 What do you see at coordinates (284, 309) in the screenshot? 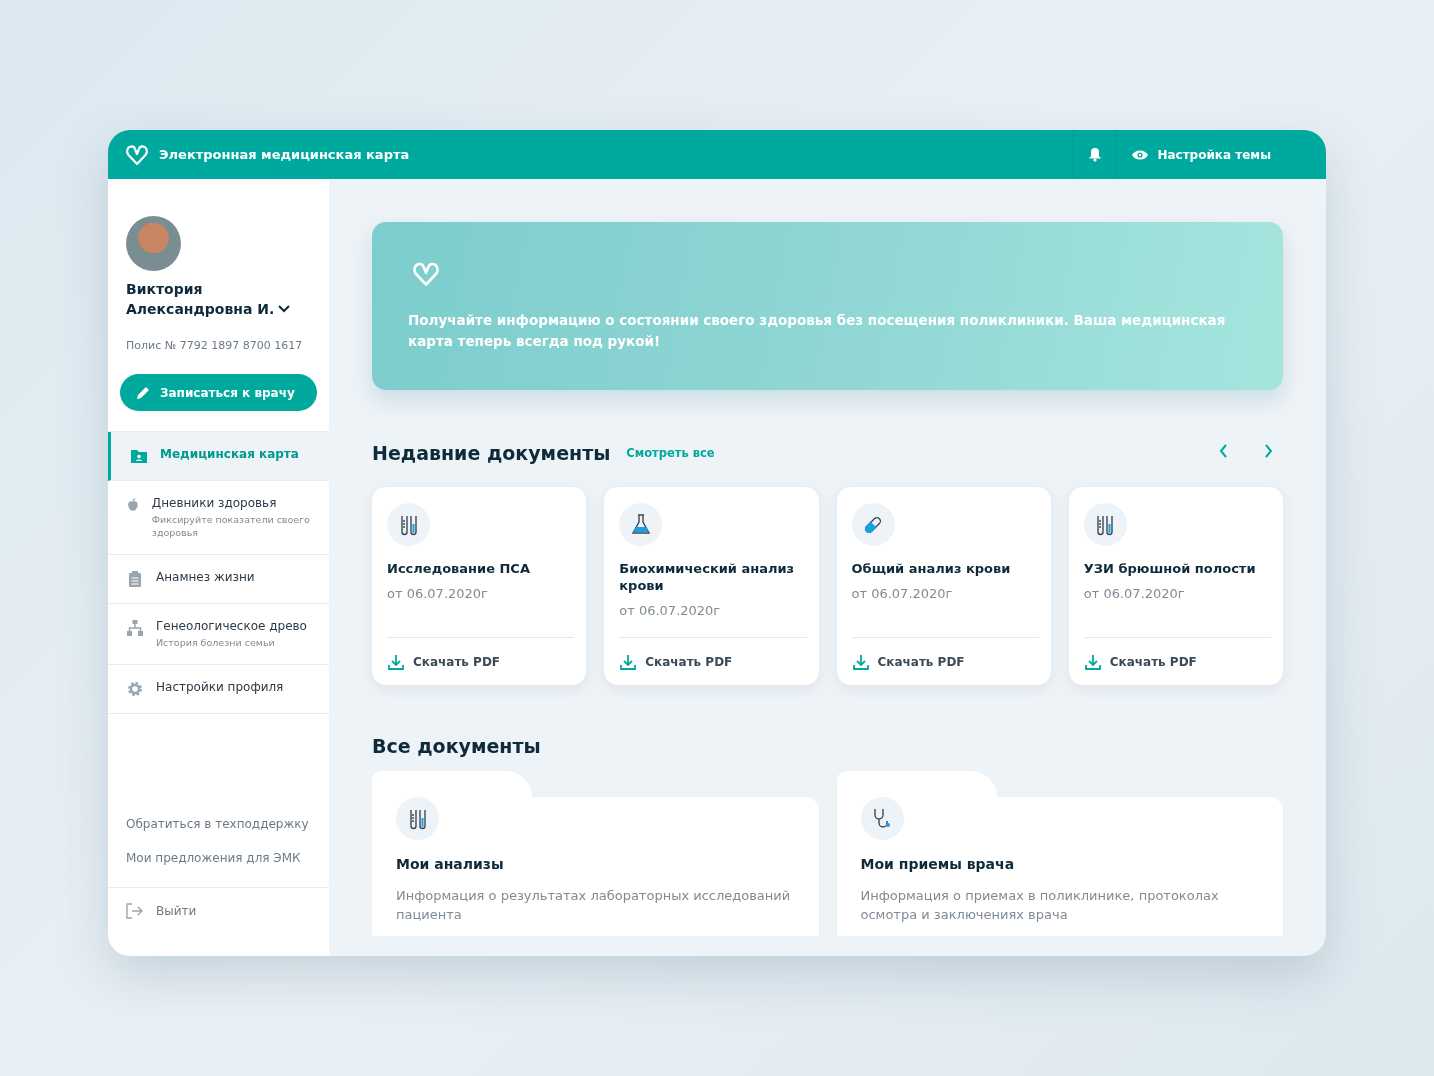
I see `chevron-down-icon` at bounding box center [284, 309].